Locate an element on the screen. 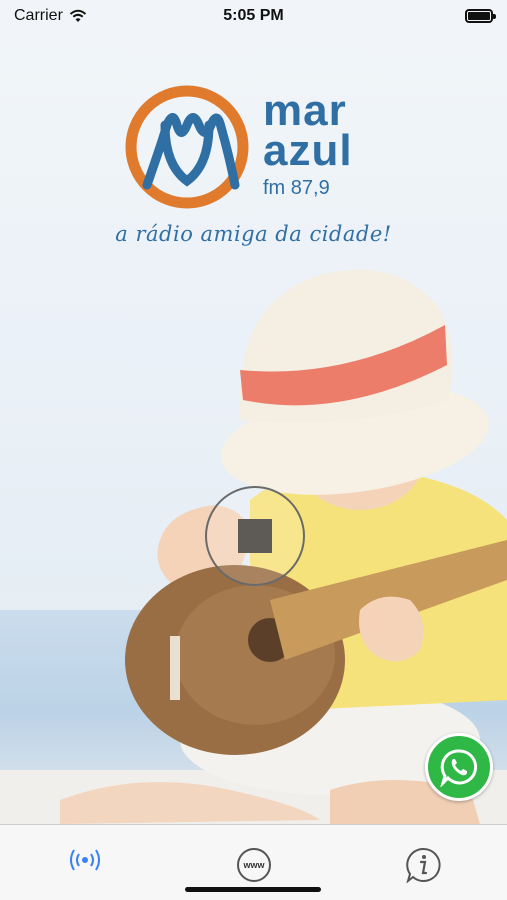 The height and width of the screenshot is (900, 507). radio-broadcast-icon is located at coordinates (84, 860).